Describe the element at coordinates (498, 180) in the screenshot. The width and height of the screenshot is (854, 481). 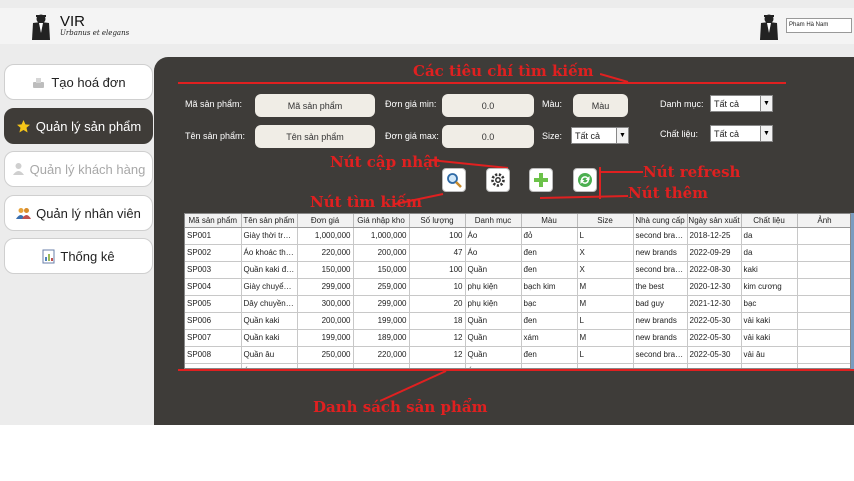
I see `update-button` at that location.